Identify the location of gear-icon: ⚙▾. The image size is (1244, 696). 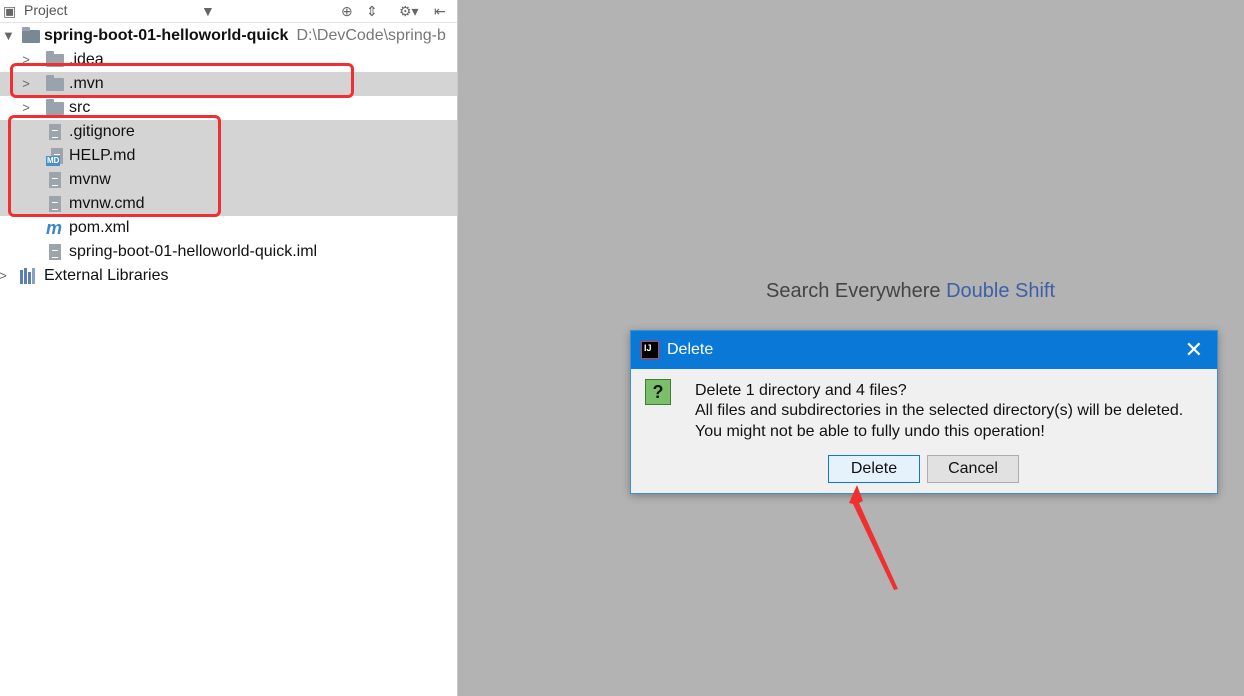
(409, 11).